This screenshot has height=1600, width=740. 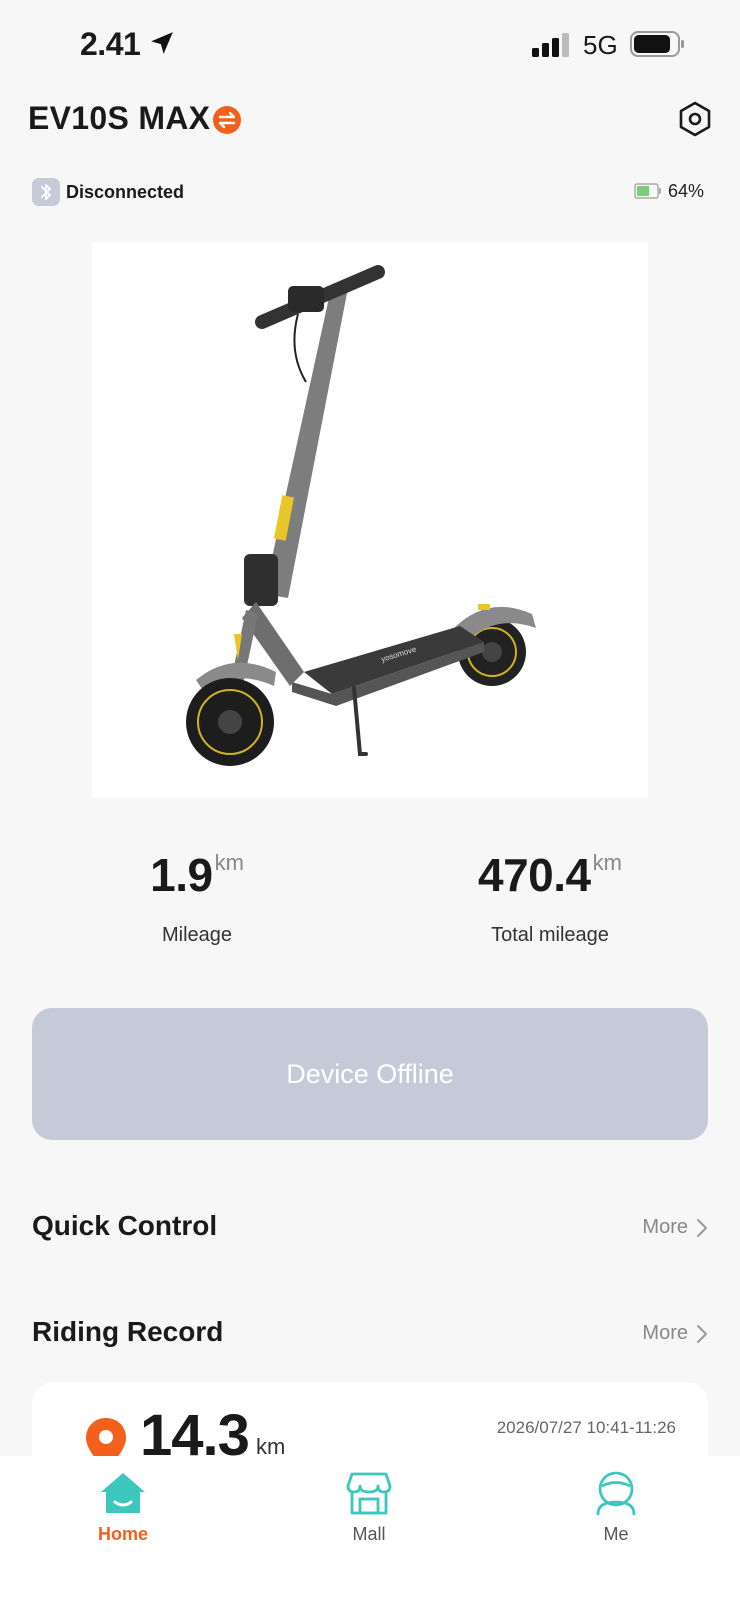 What do you see at coordinates (369, 1534) in the screenshot?
I see `tab-mall-label: Mall` at bounding box center [369, 1534].